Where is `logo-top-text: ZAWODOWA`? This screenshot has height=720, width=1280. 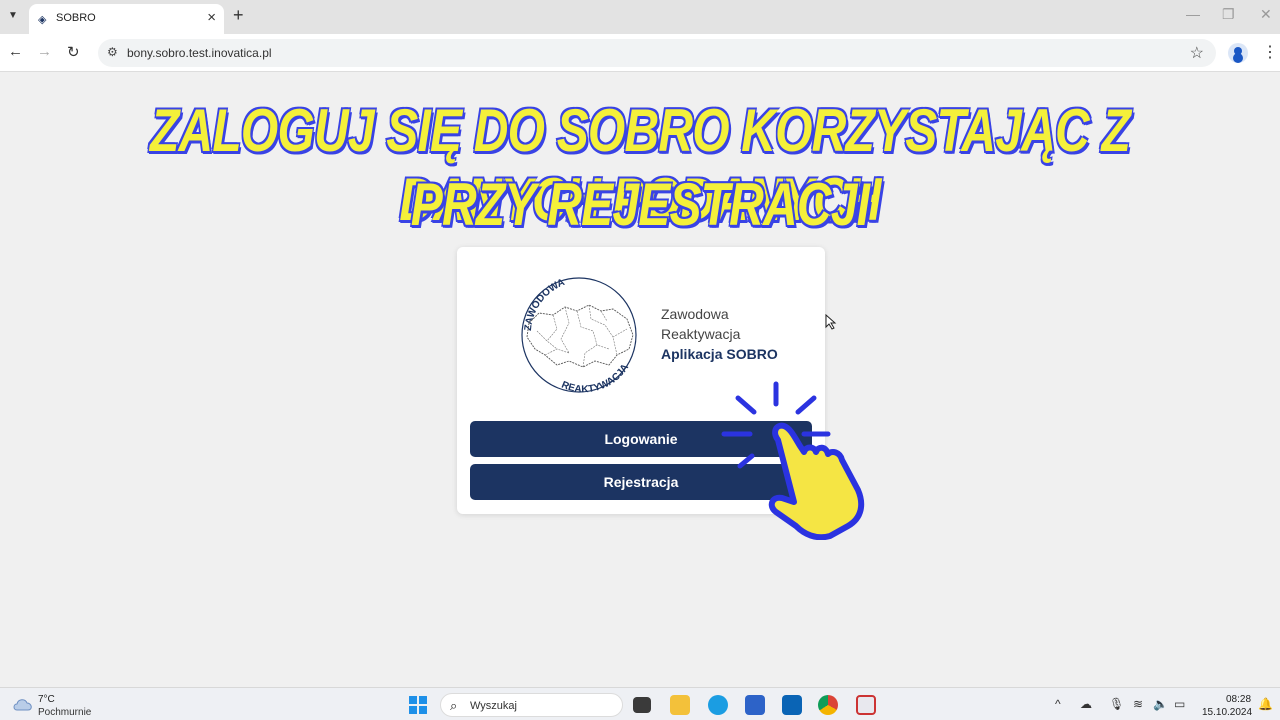
logo-top-text: ZAWODOWA is located at coordinates (545, 304).